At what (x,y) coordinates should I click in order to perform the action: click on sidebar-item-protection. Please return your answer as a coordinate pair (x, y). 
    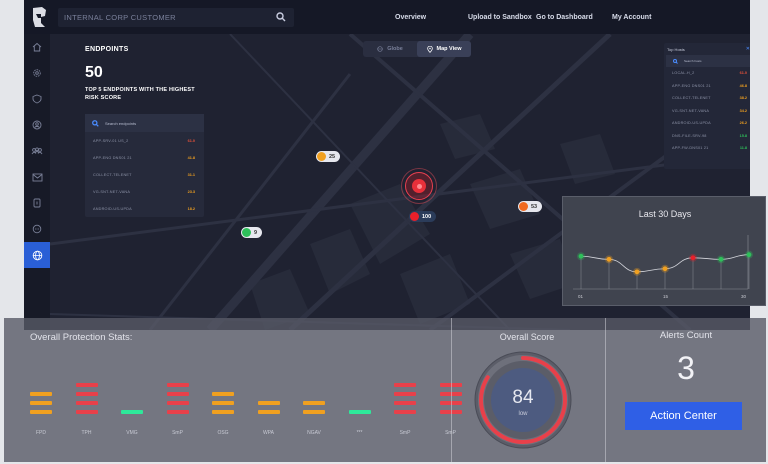
    Looking at the image, I should click on (37, 99).